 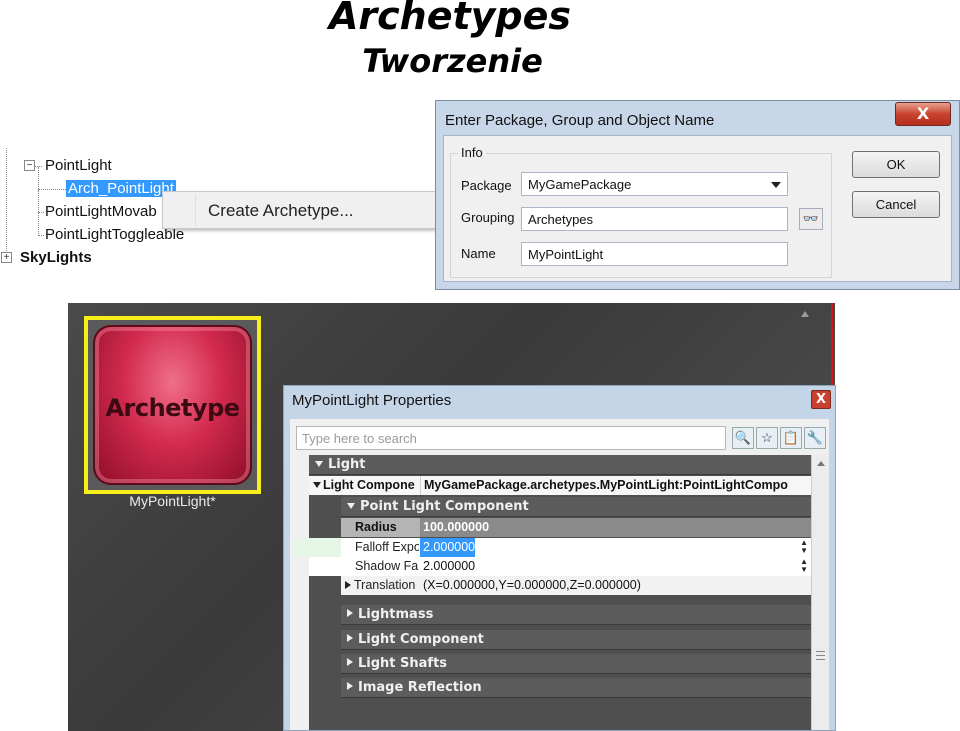 I want to click on scroll-grip-icon, so click(x=820, y=655).